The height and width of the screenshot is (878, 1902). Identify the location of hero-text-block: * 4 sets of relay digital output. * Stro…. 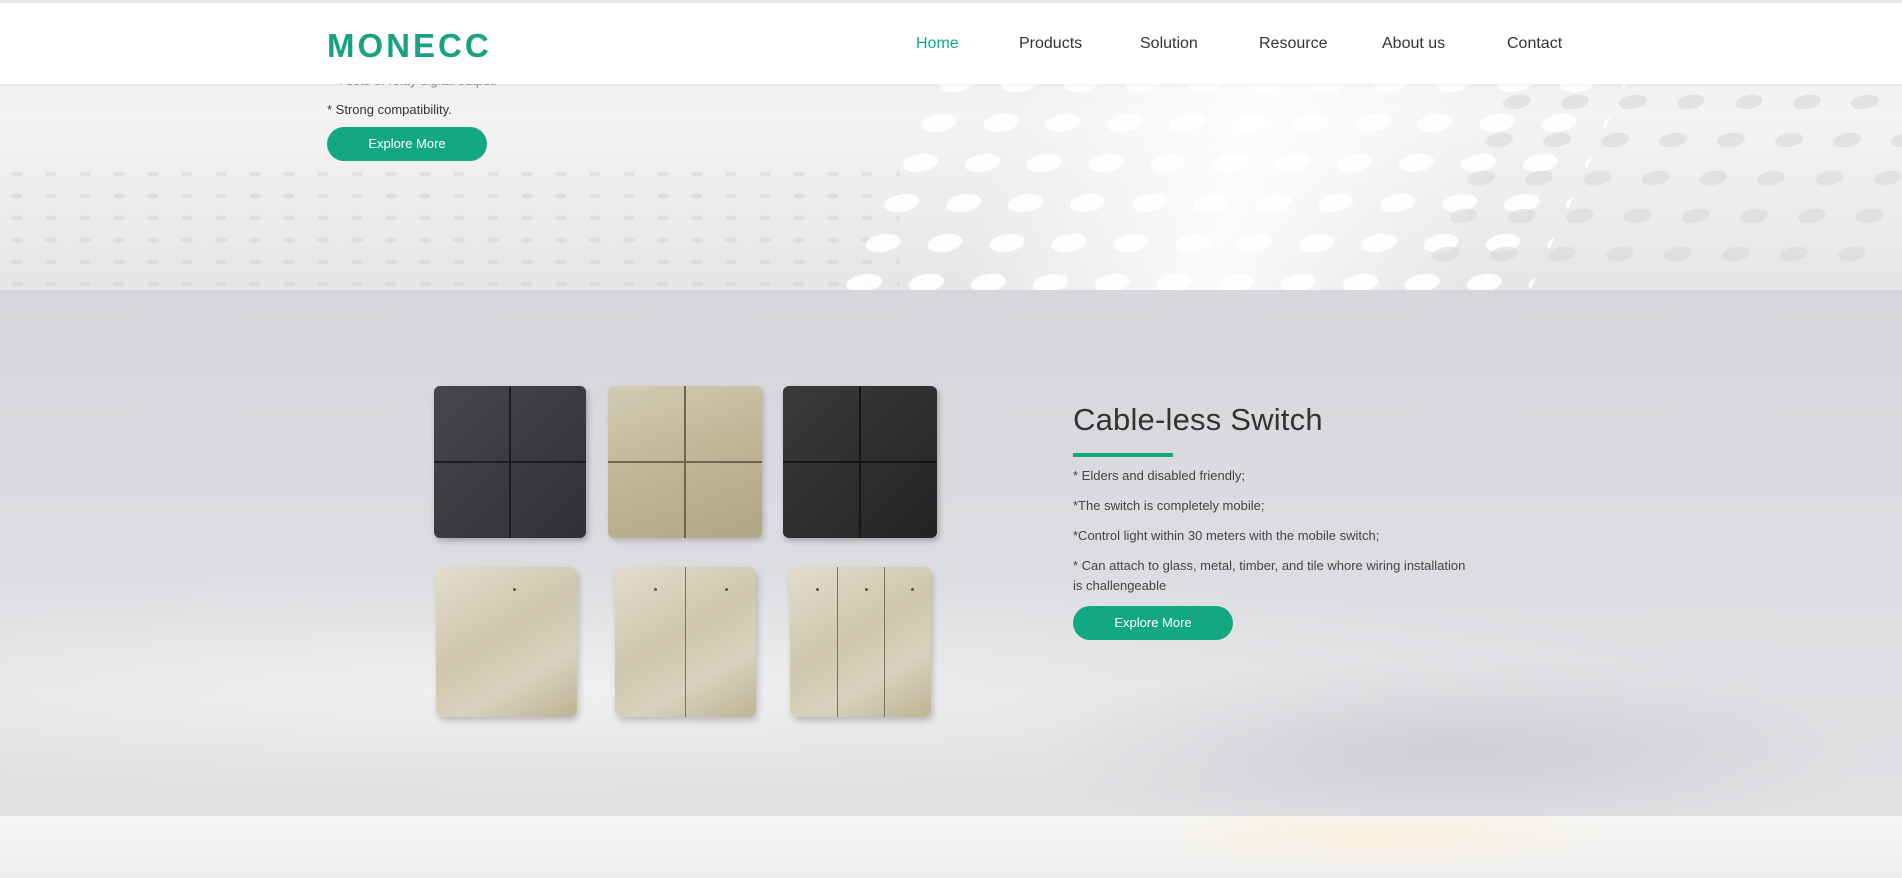
(412, 117).